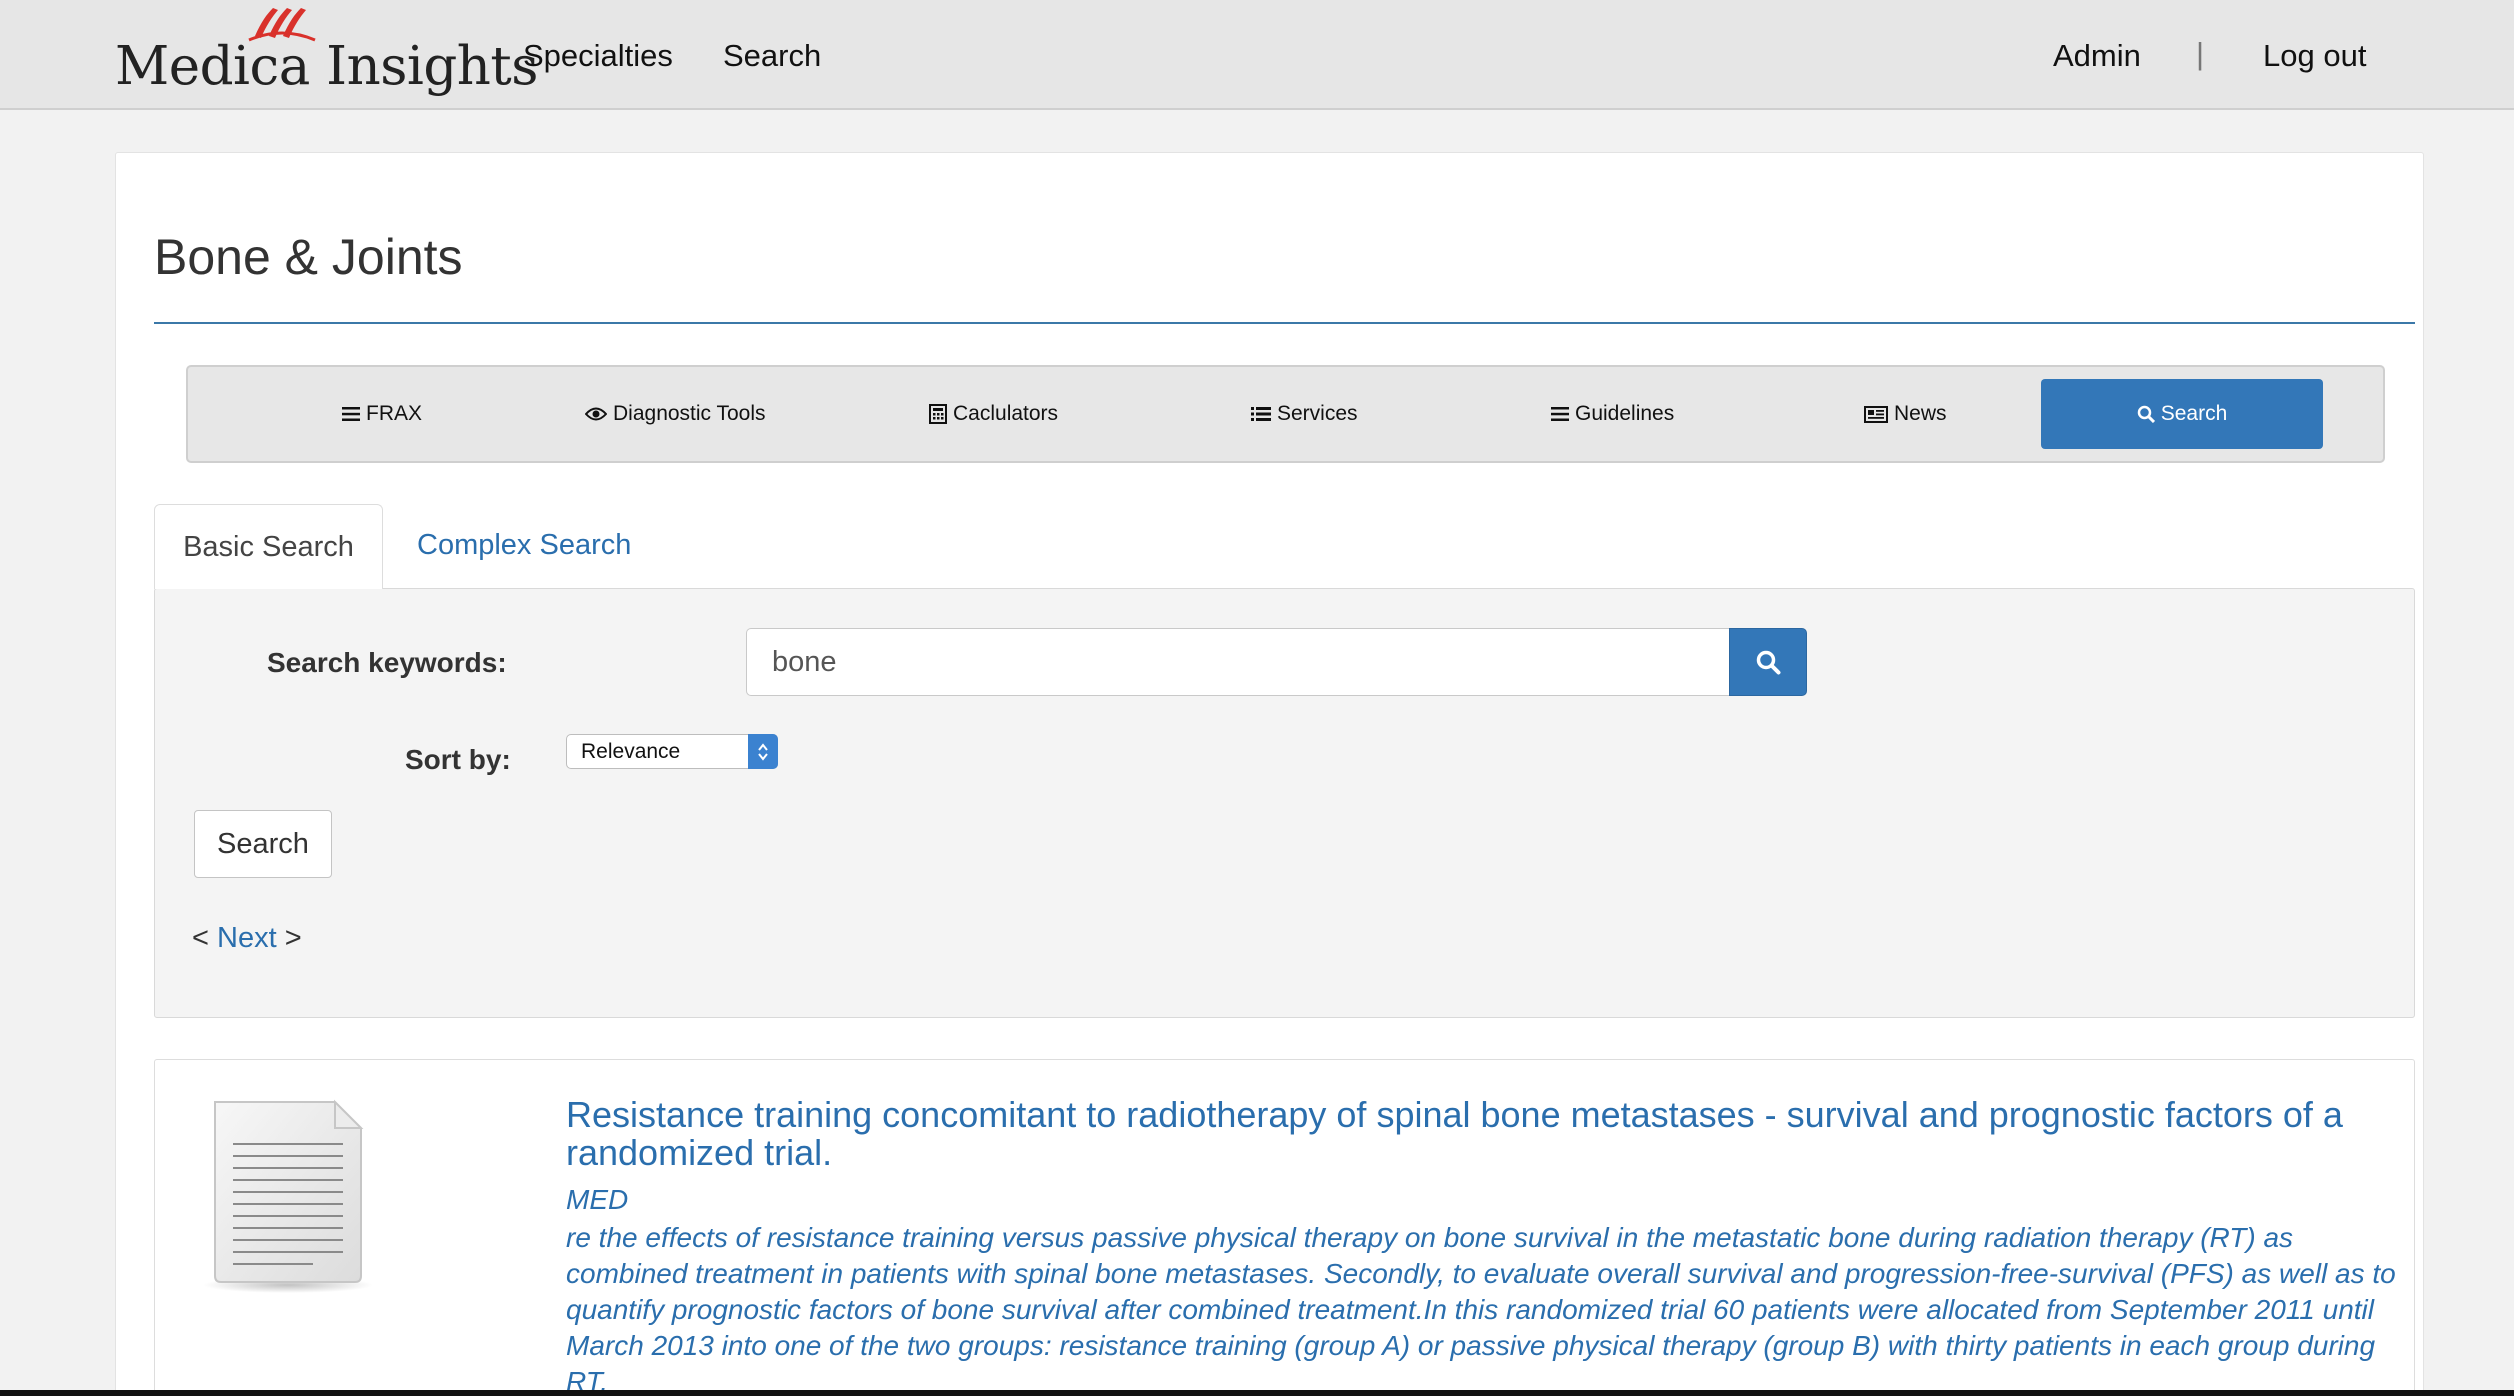 This screenshot has height=1396, width=2514. I want to click on list-bullets-icon, so click(1261, 414).